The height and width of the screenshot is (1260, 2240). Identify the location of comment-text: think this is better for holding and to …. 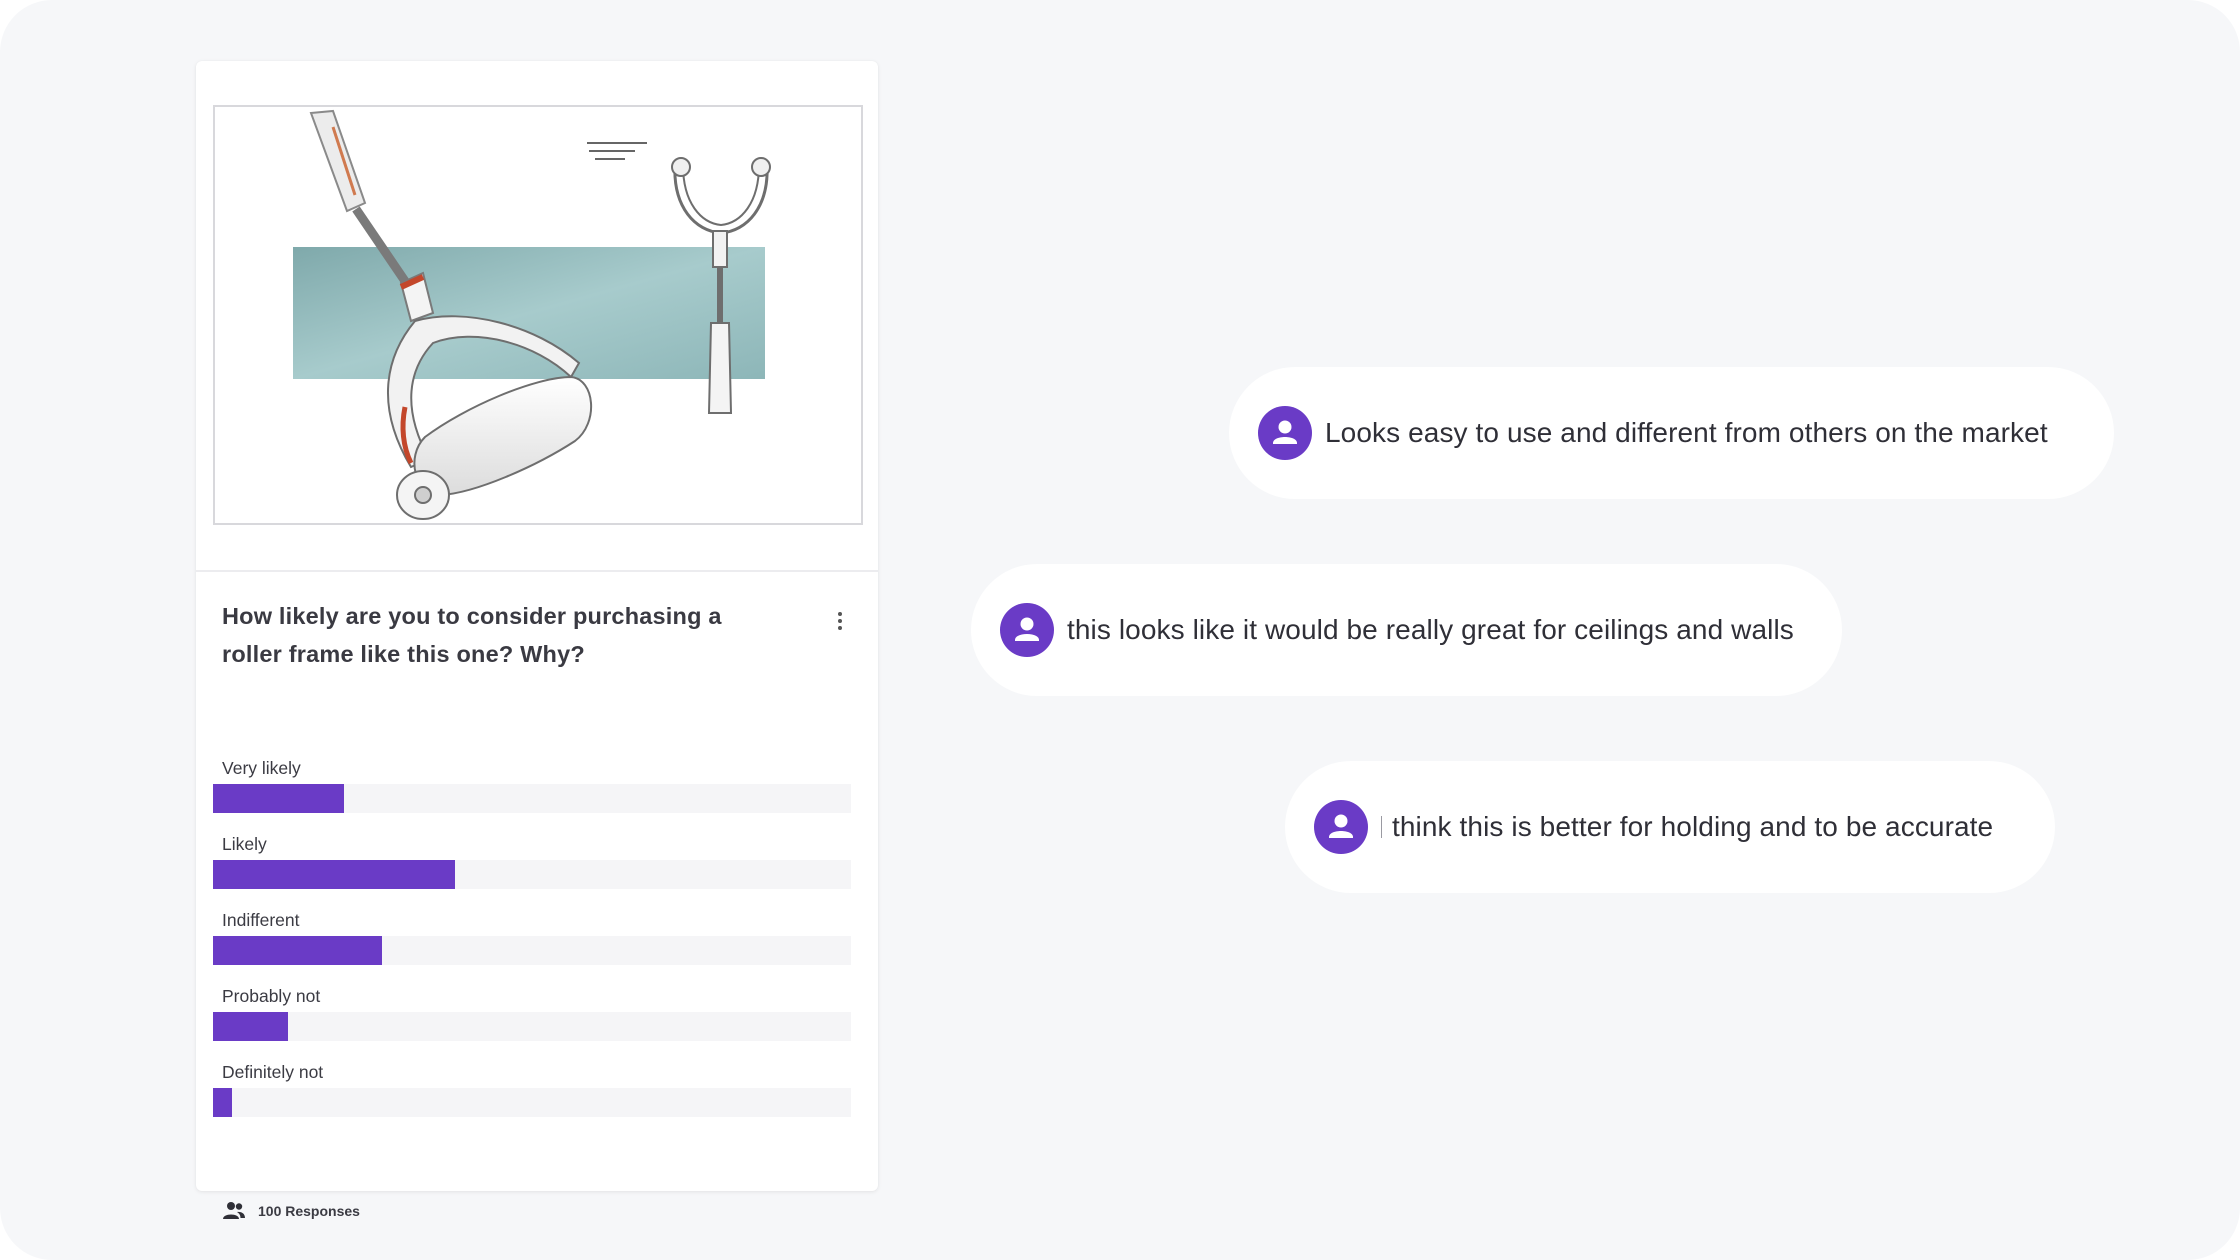
(1687, 827).